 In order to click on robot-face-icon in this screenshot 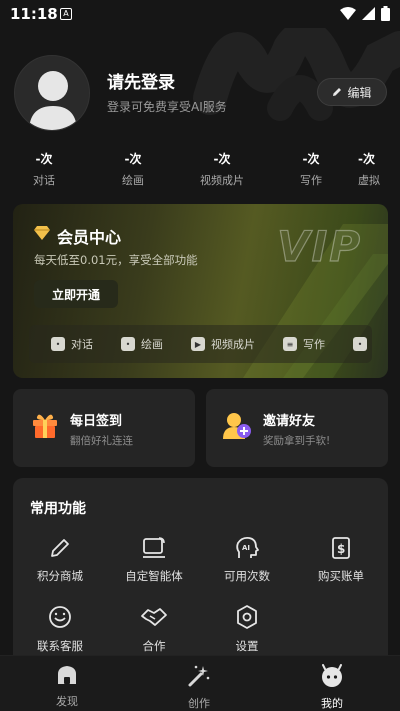, I will do `click(332, 675)`.